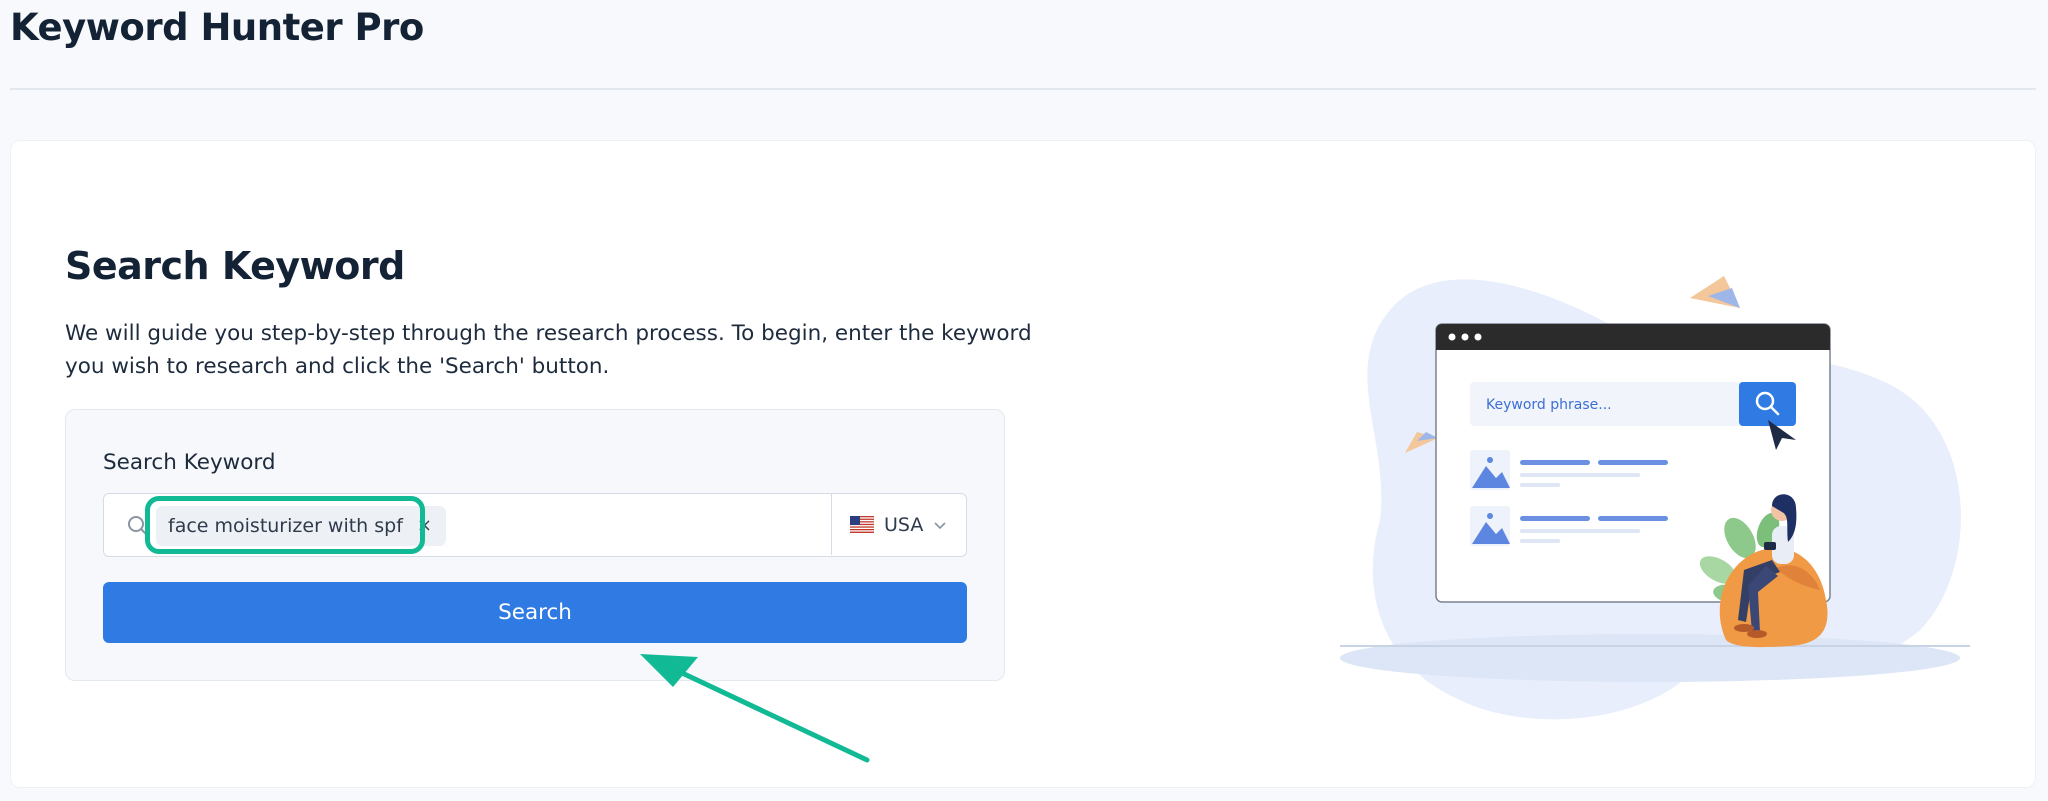  I want to click on keyword-tag: face moisturizer with spf ×, so click(301, 526).